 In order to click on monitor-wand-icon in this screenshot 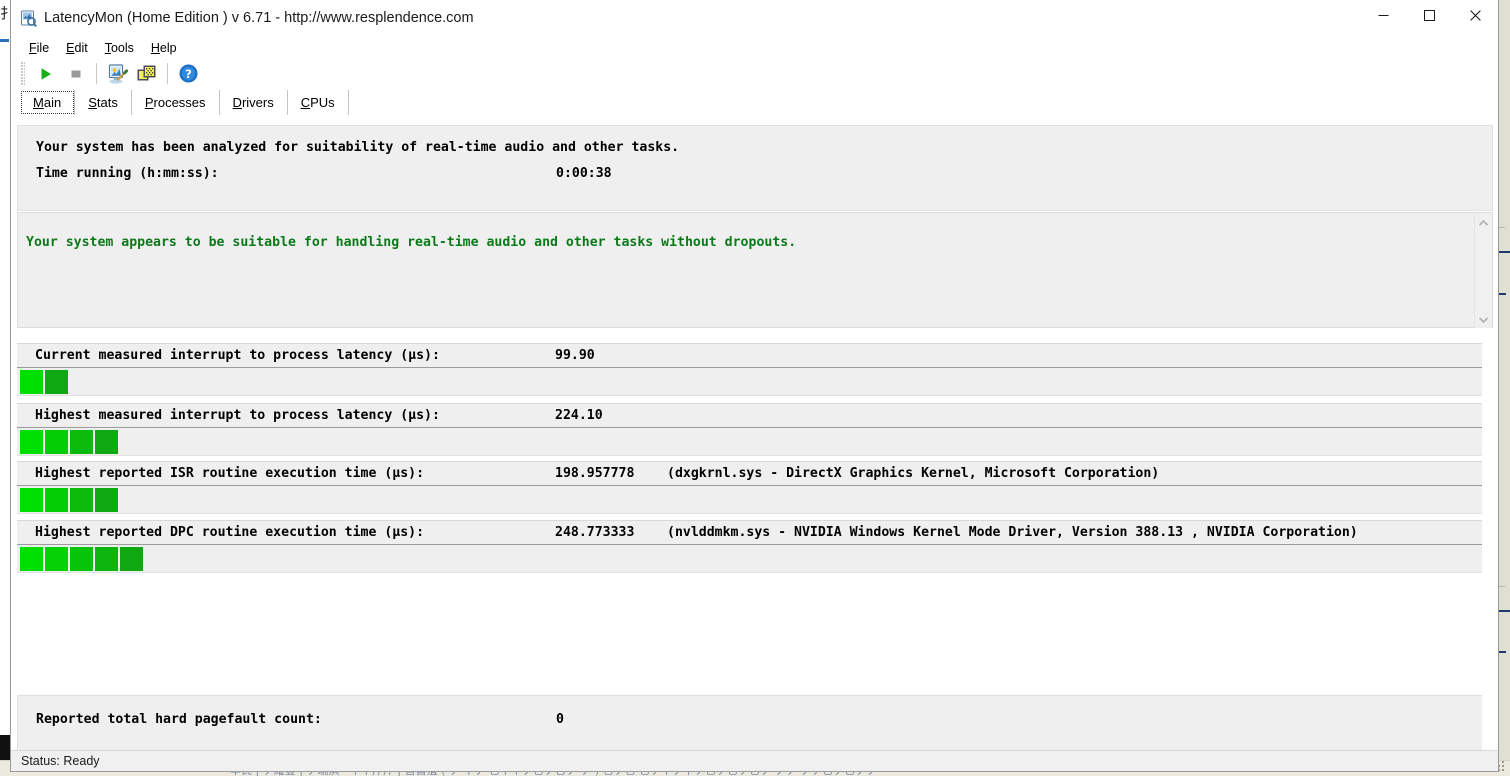, I will do `click(118, 73)`.